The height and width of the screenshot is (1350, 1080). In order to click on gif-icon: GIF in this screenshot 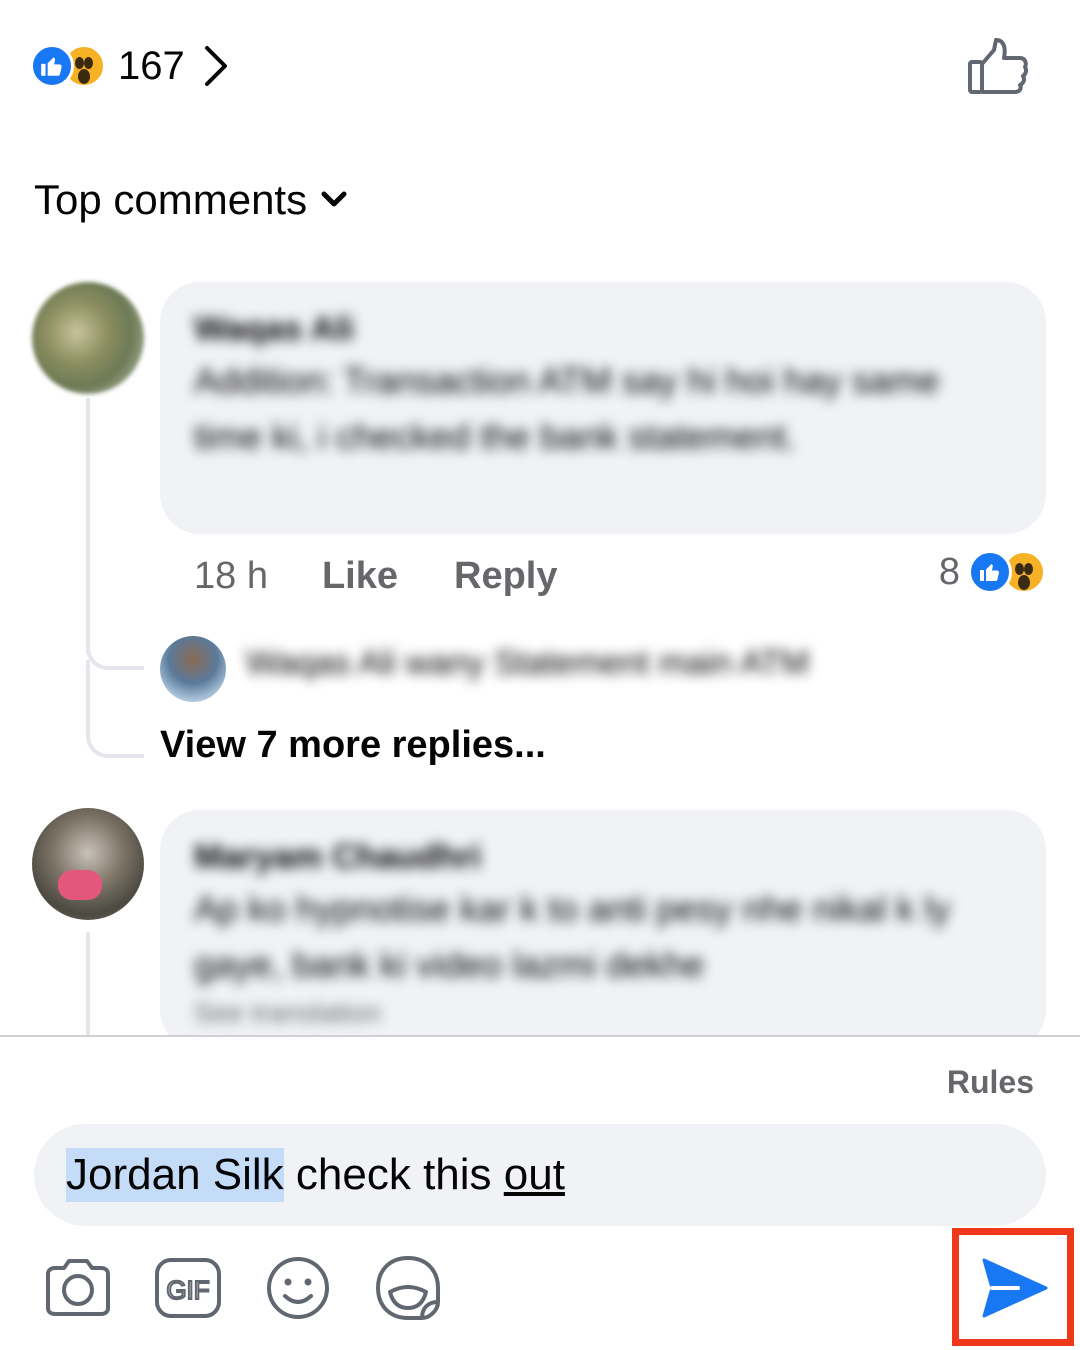, I will do `click(188, 1288)`.